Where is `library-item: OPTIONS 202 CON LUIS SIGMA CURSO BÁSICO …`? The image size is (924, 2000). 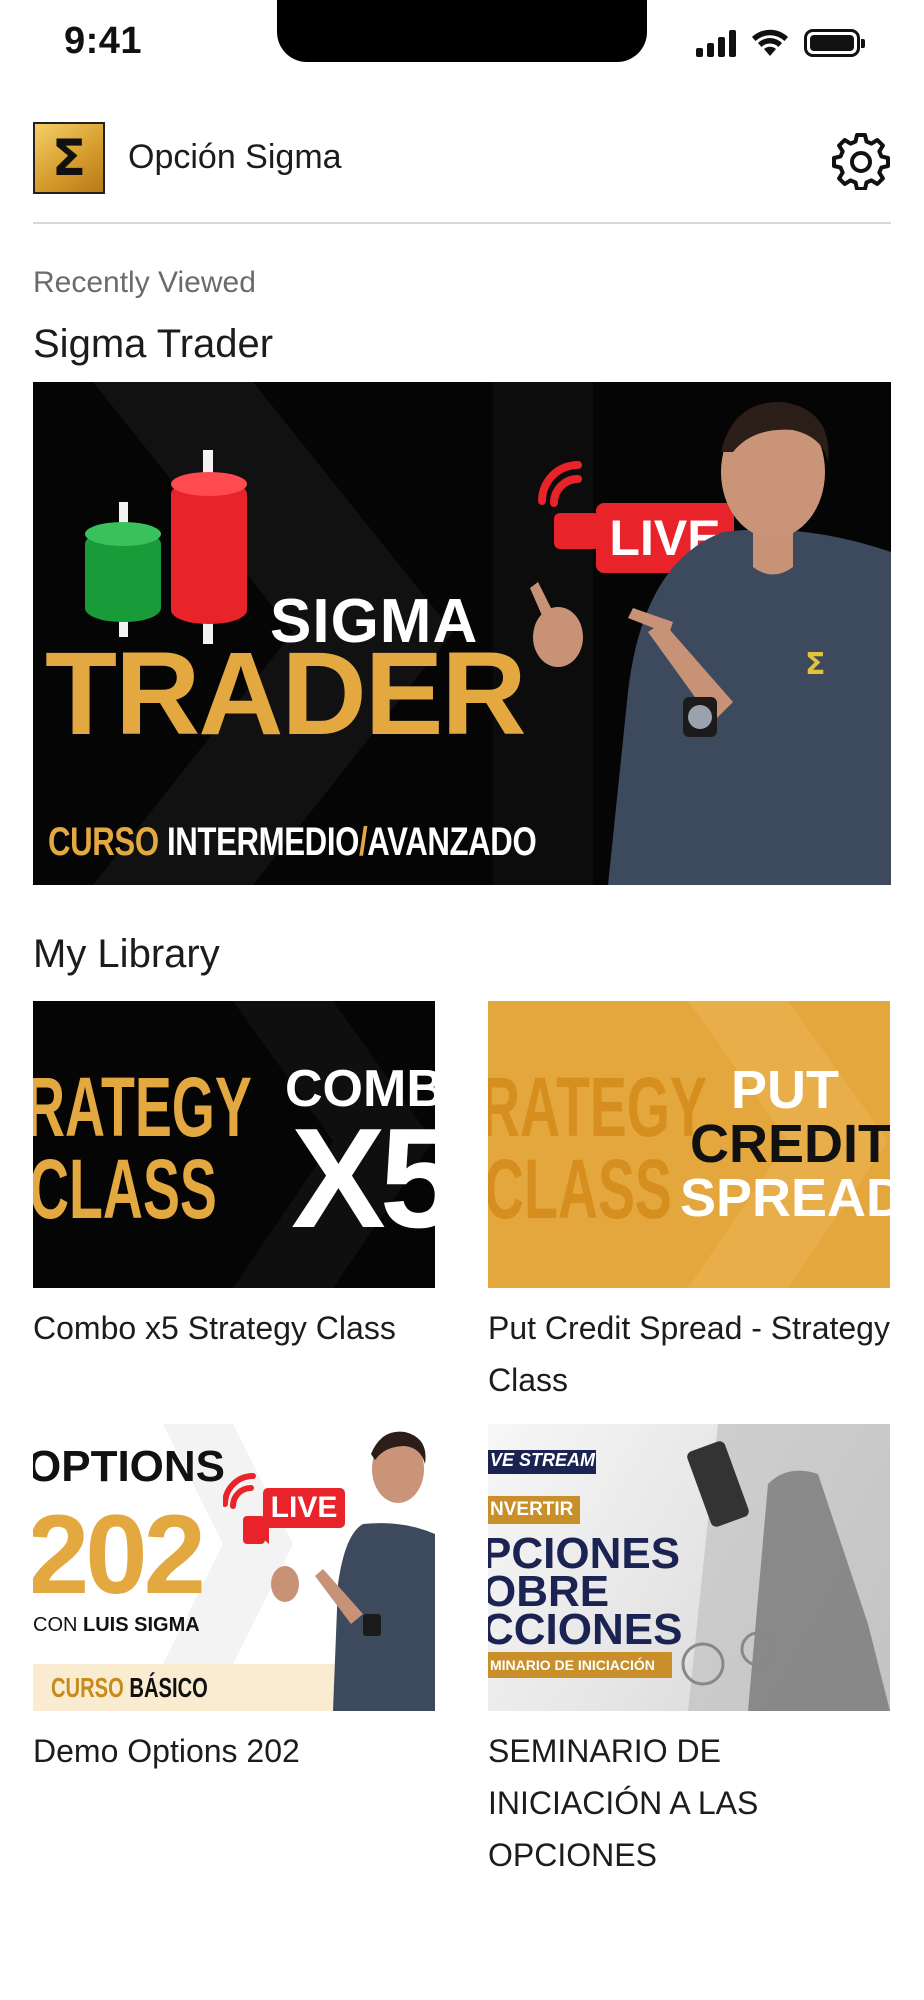 library-item: OPTIONS 202 CON LUIS SIGMA CURSO BÁSICO … is located at coordinates (234, 1600).